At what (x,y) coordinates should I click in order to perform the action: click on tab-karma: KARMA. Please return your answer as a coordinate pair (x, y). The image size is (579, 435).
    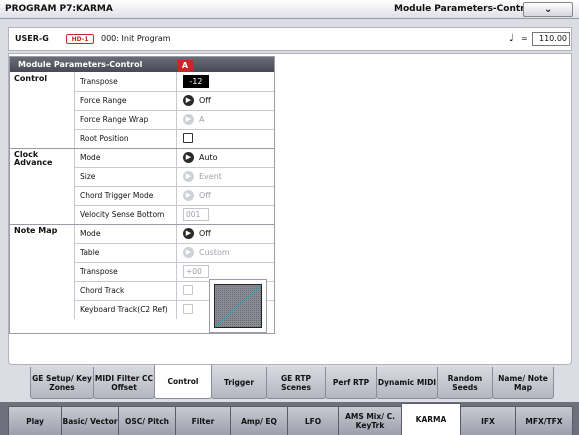
    Looking at the image, I should click on (431, 419).